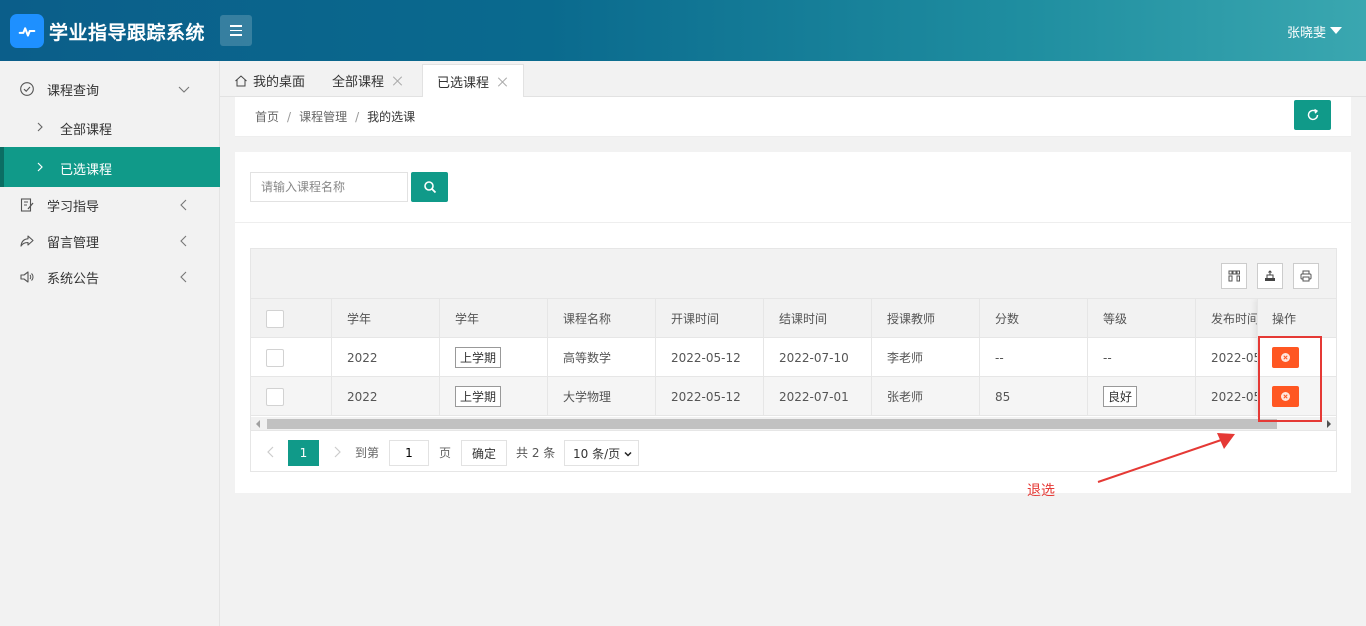 The height and width of the screenshot is (626, 1366). Describe the element at coordinates (536, 453) in the screenshot. I see `total-count: 共 2 条` at that location.